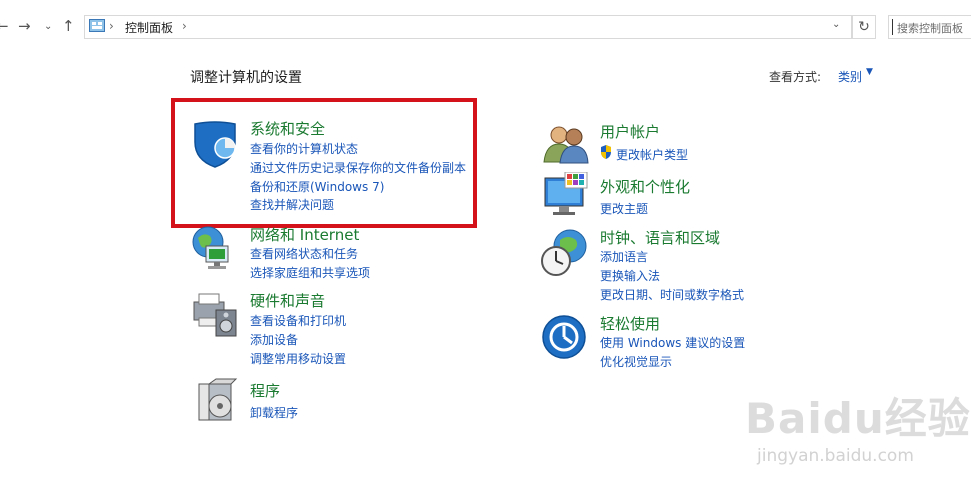 This screenshot has height=494, width=971. Describe the element at coordinates (287, 300) in the screenshot. I see `category-hardware-sound: 硬件和声音` at that location.